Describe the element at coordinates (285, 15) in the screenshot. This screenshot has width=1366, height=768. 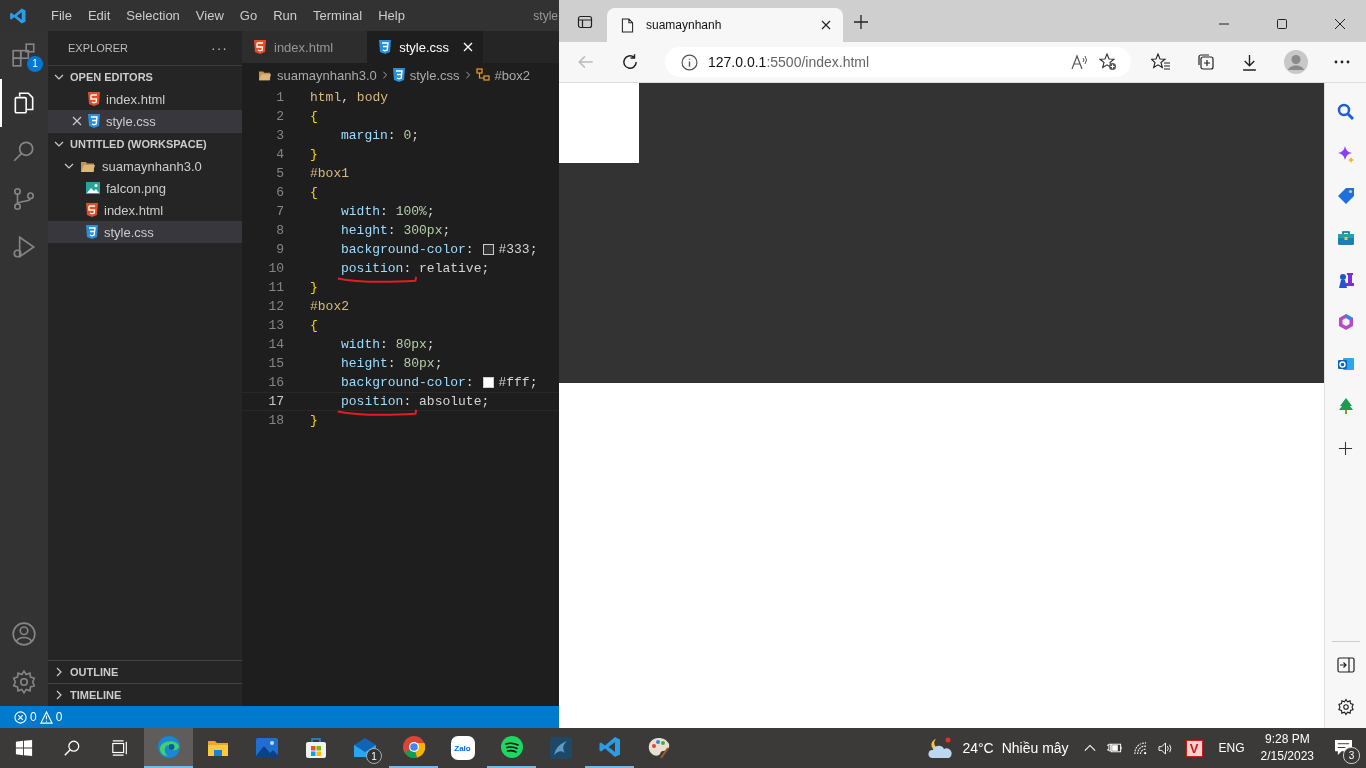
I see `menu-item: Run` at that location.